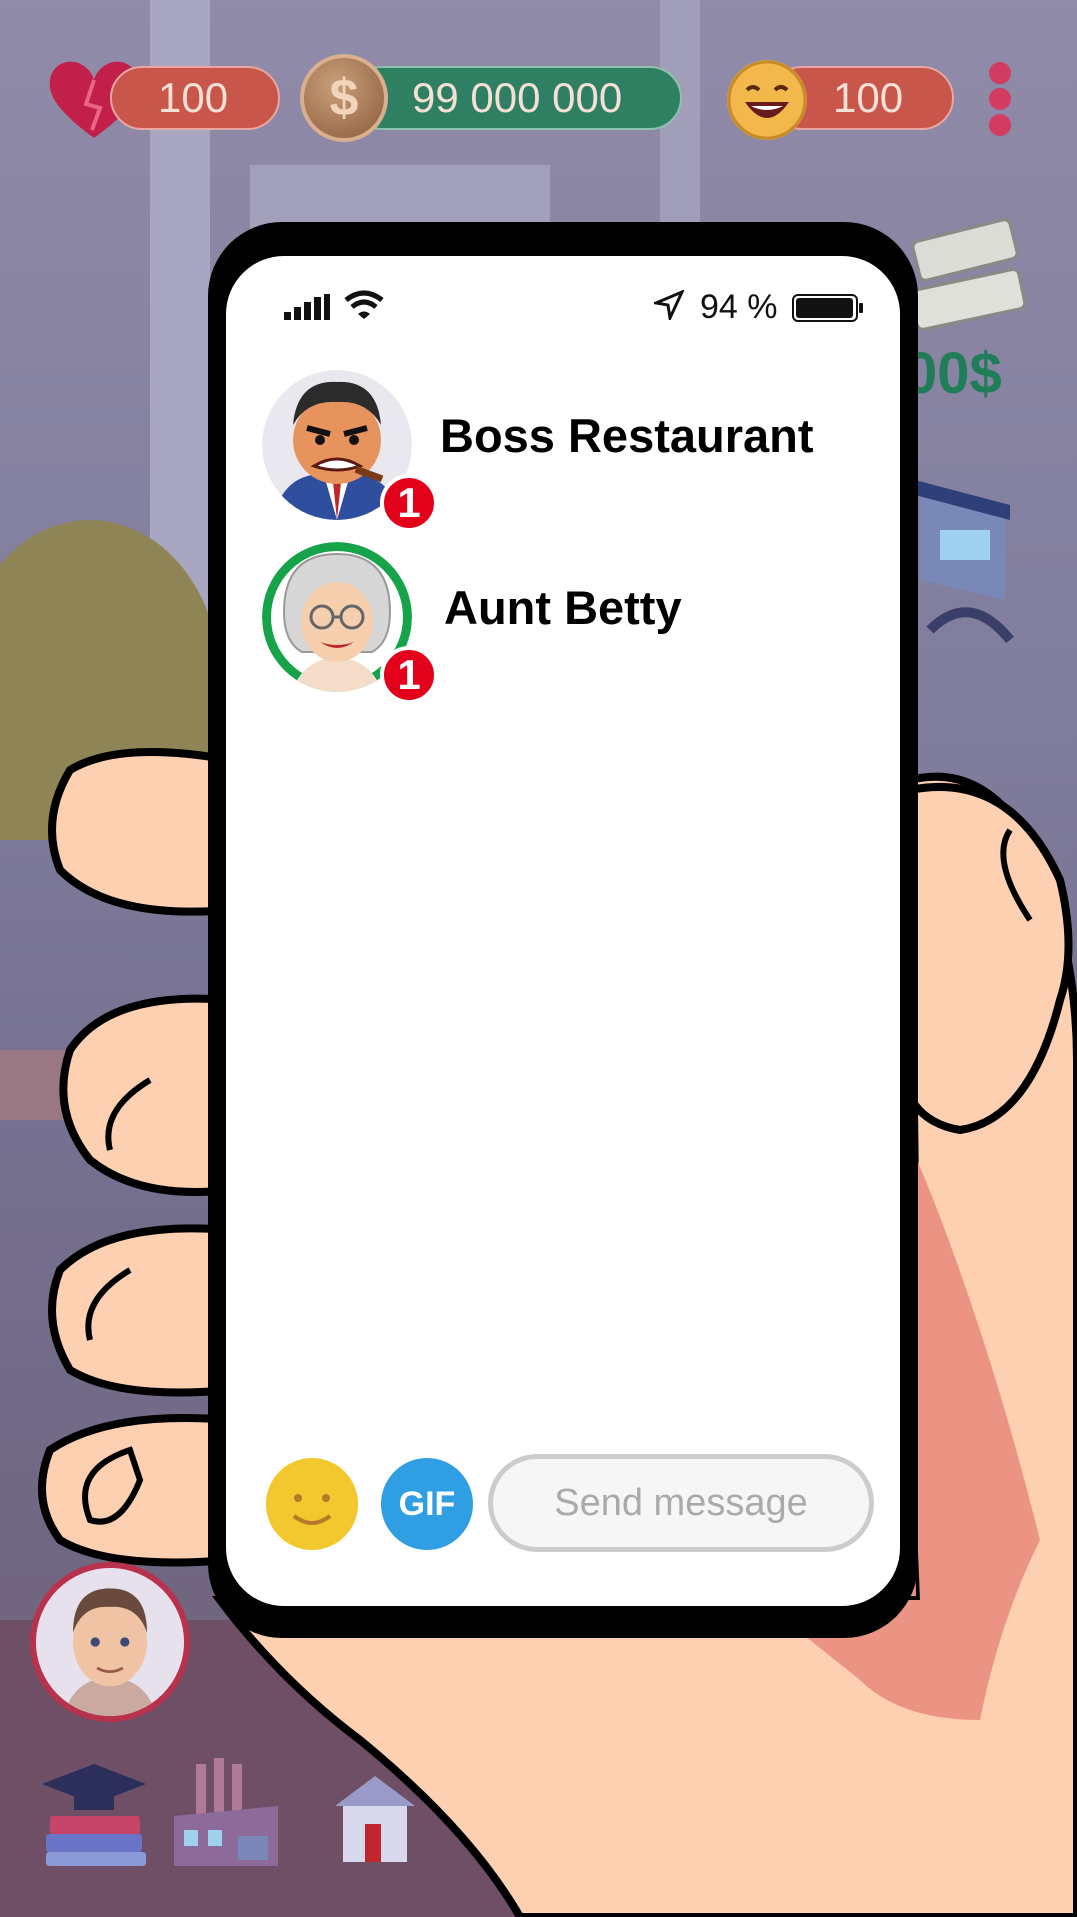 The width and height of the screenshot is (1077, 1917). What do you see at coordinates (681, 1503) in the screenshot?
I see `message-input` at bounding box center [681, 1503].